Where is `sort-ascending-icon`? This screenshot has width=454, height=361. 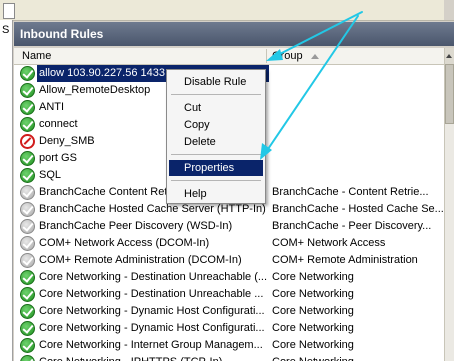
sort-ascending-icon is located at coordinates (315, 56).